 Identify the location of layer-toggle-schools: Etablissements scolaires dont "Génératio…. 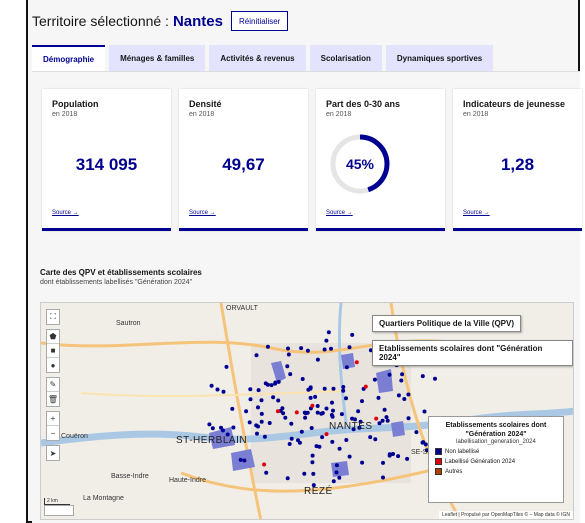
(472, 353).